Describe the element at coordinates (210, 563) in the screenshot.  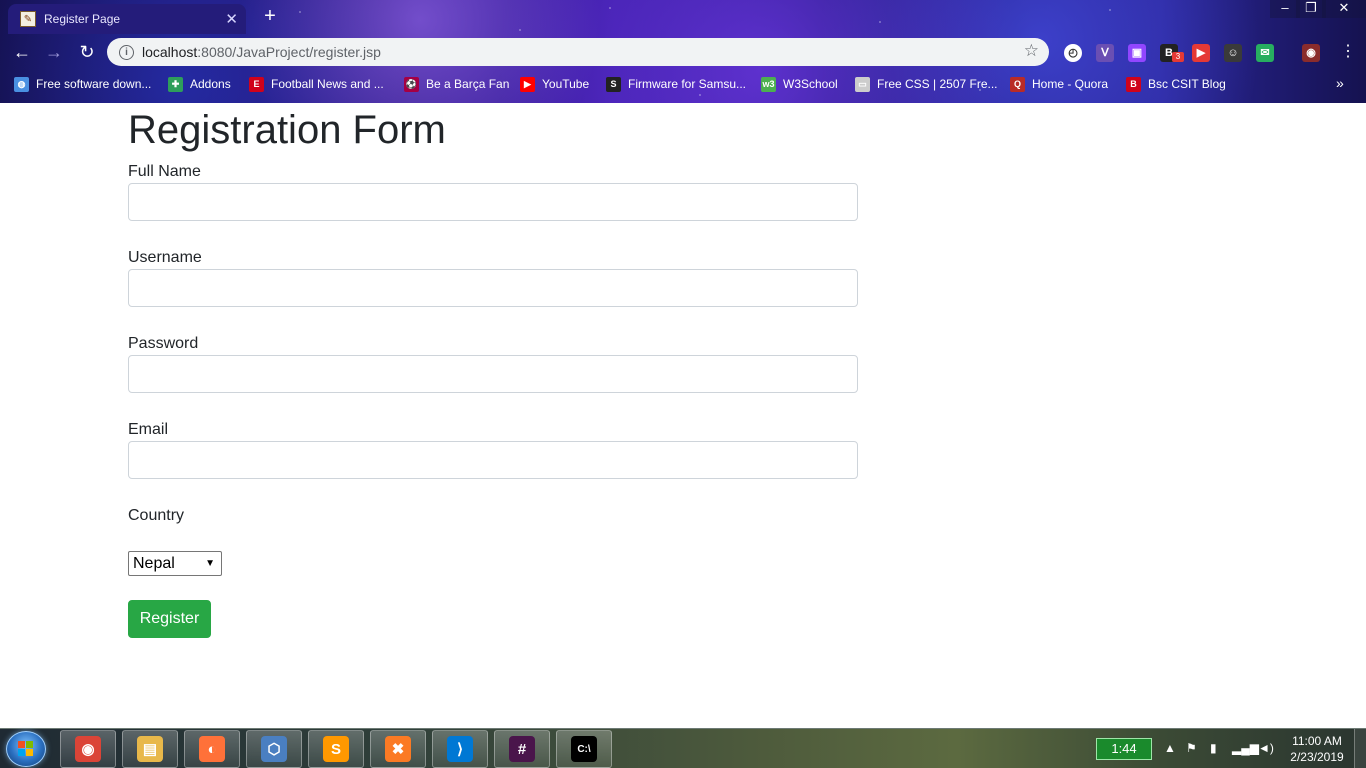
I see `dropdown-caret-icon: ▼` at that location.